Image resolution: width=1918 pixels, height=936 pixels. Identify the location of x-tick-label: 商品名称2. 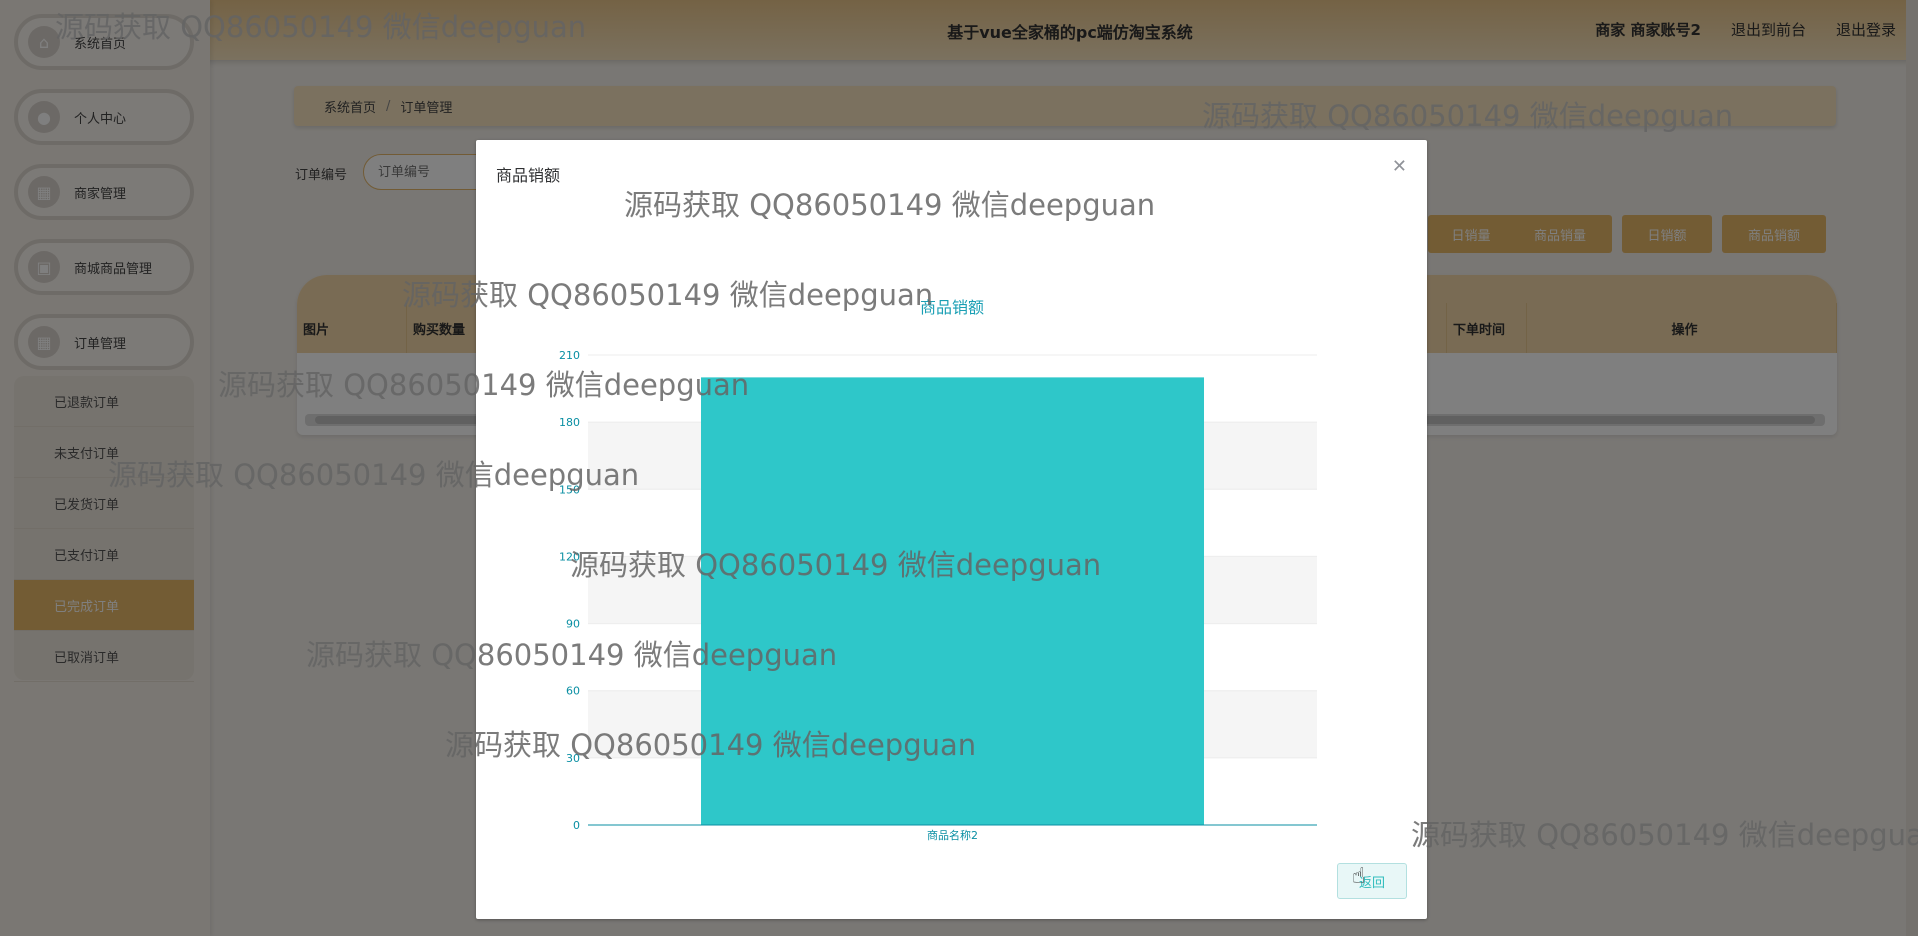
(952, 835).